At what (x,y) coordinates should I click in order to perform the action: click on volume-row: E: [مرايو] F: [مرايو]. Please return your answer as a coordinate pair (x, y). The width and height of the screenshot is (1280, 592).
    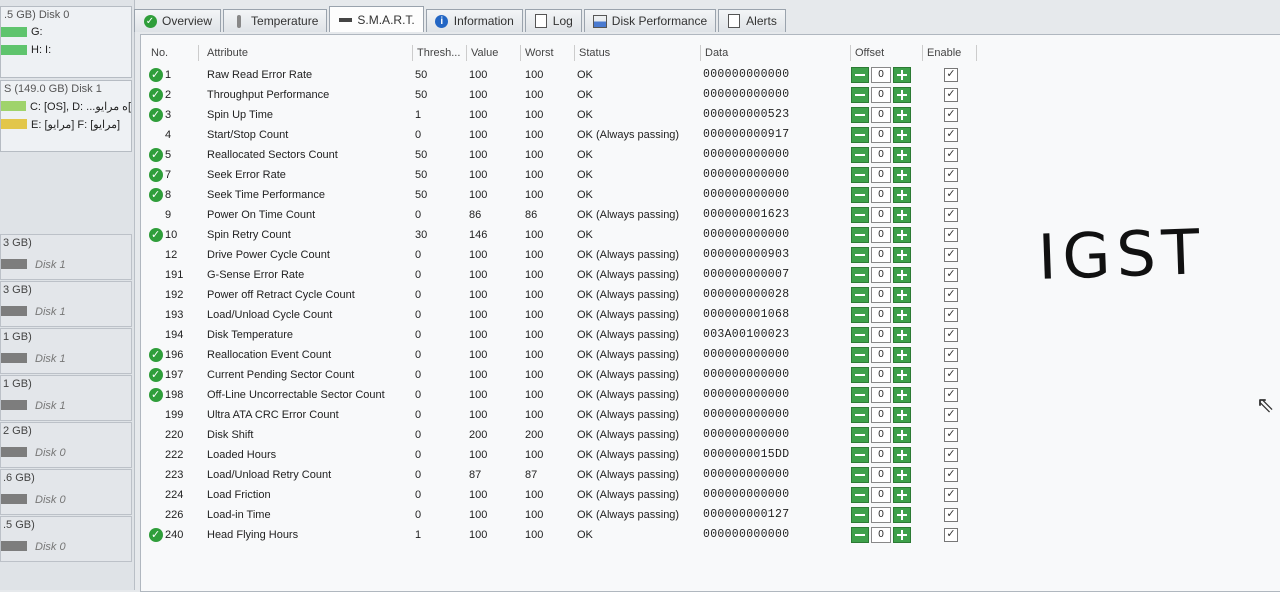
    Looking at the image, I should click on (66, 124).